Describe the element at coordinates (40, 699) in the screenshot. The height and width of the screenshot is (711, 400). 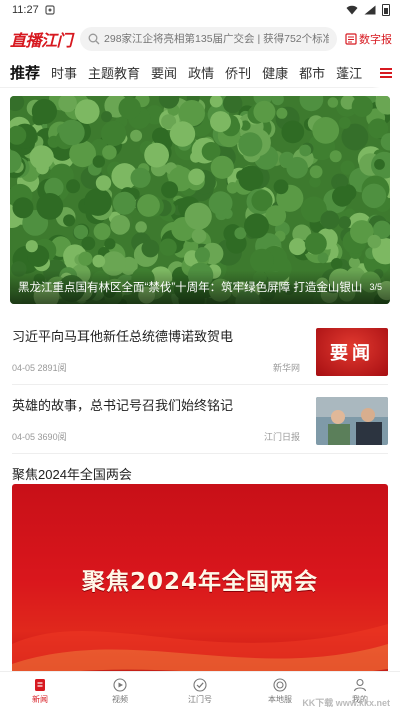
I see `nav-label: 新闻` at that location.